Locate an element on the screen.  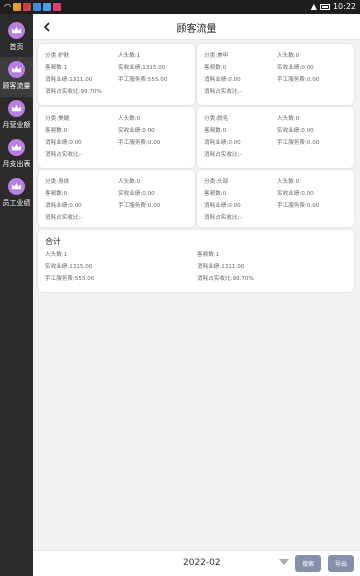
visit-count: 客频数:1 is located at coordinates (56, 68).